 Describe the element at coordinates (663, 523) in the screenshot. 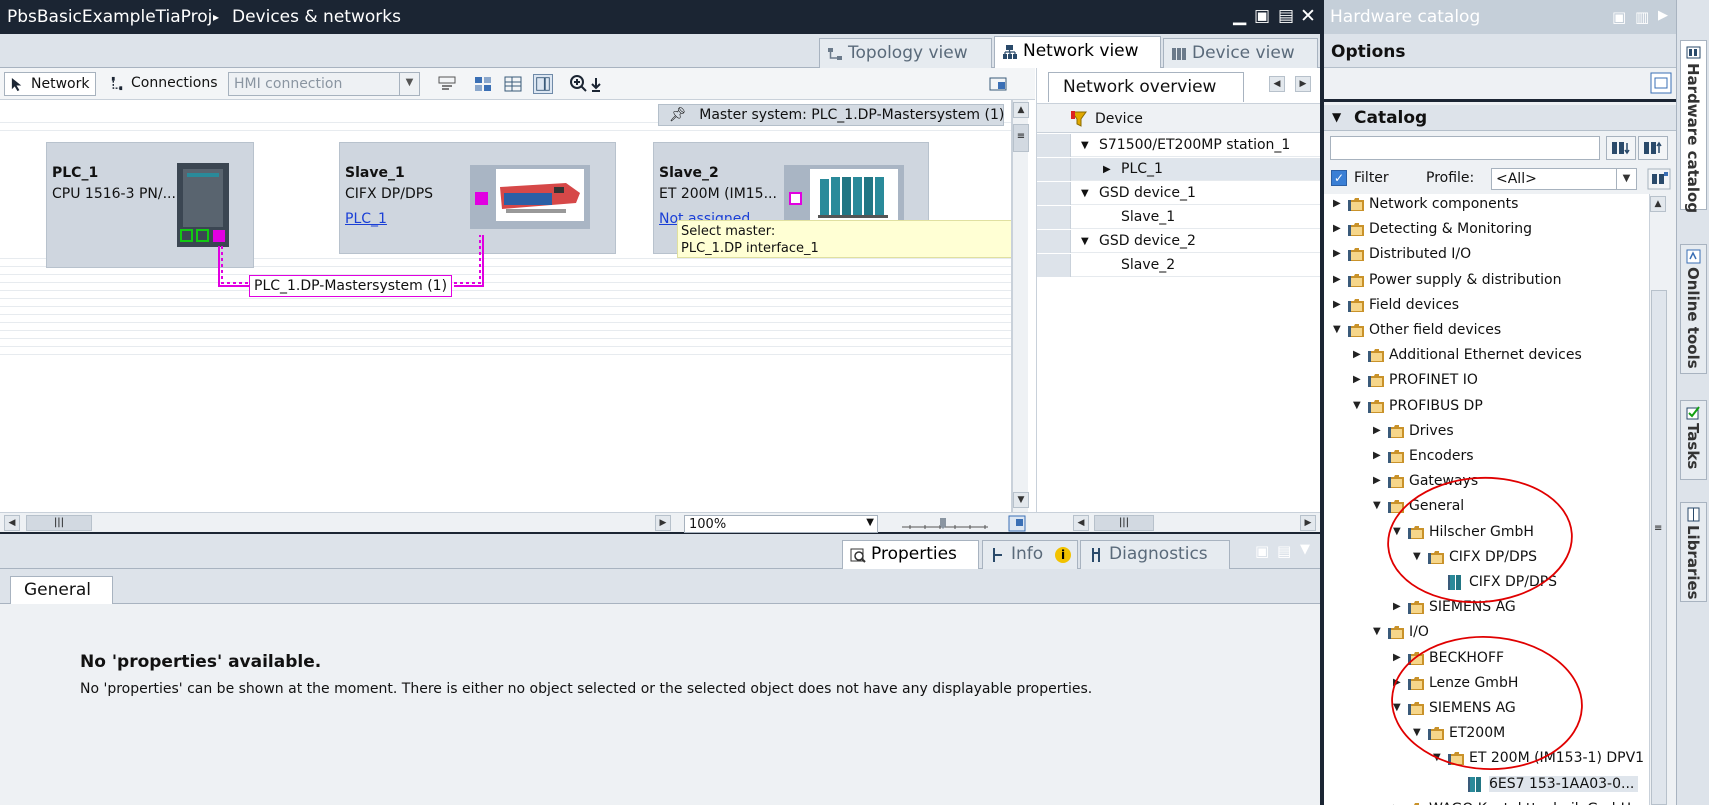

I see `scroll-right-icon: ▶` at that location.